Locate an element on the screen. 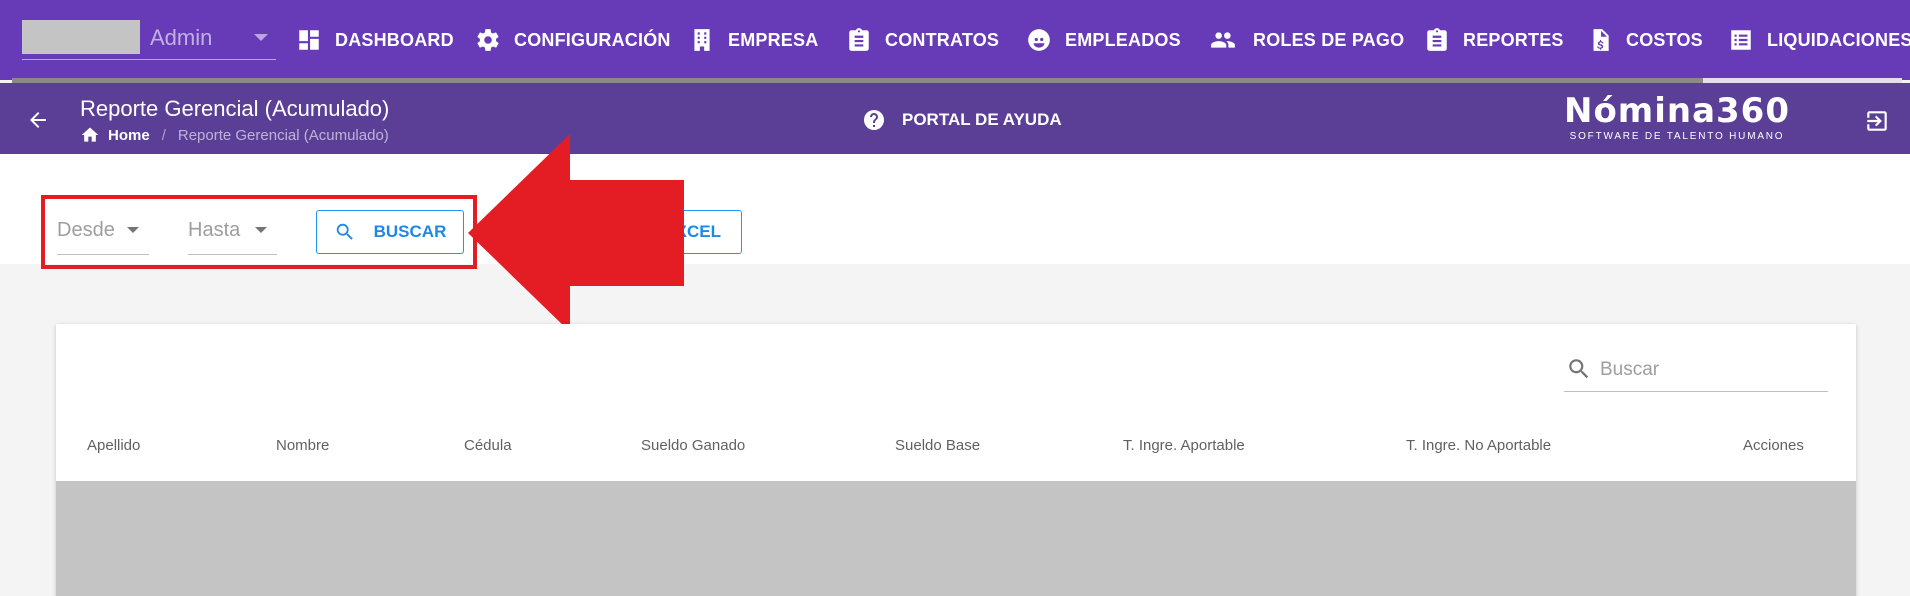  search-icon is located at coordinates (1579, 369).